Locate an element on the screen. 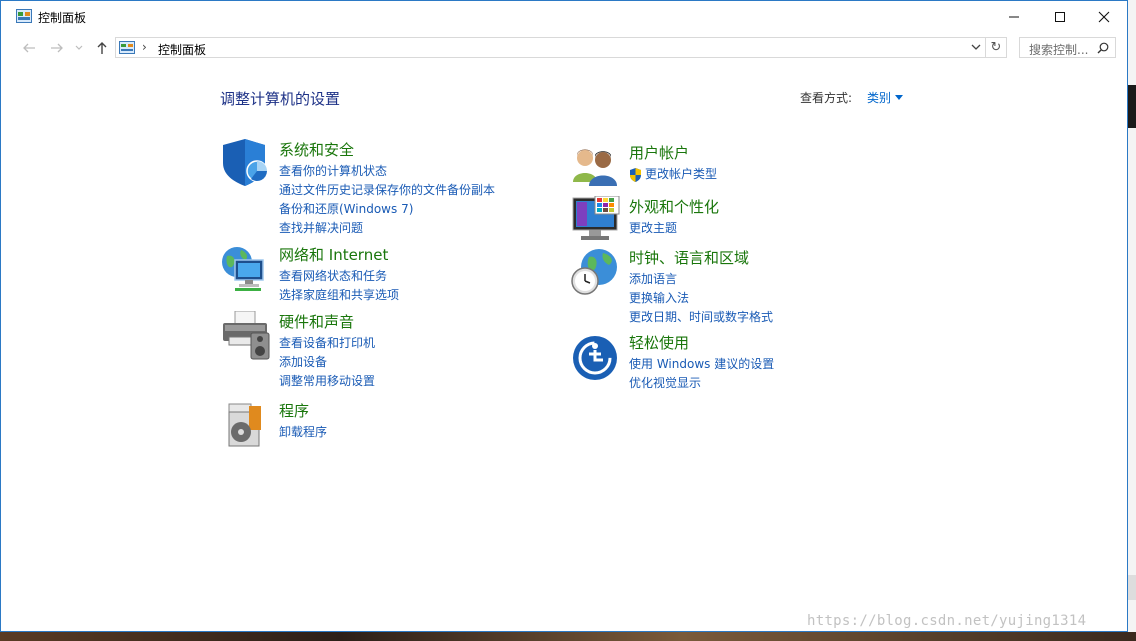 Image resolution: width=1136 pixels, height=641 pixels. link-troubleshoot: 查找并解决问题 is located at coordinates (387, 228).